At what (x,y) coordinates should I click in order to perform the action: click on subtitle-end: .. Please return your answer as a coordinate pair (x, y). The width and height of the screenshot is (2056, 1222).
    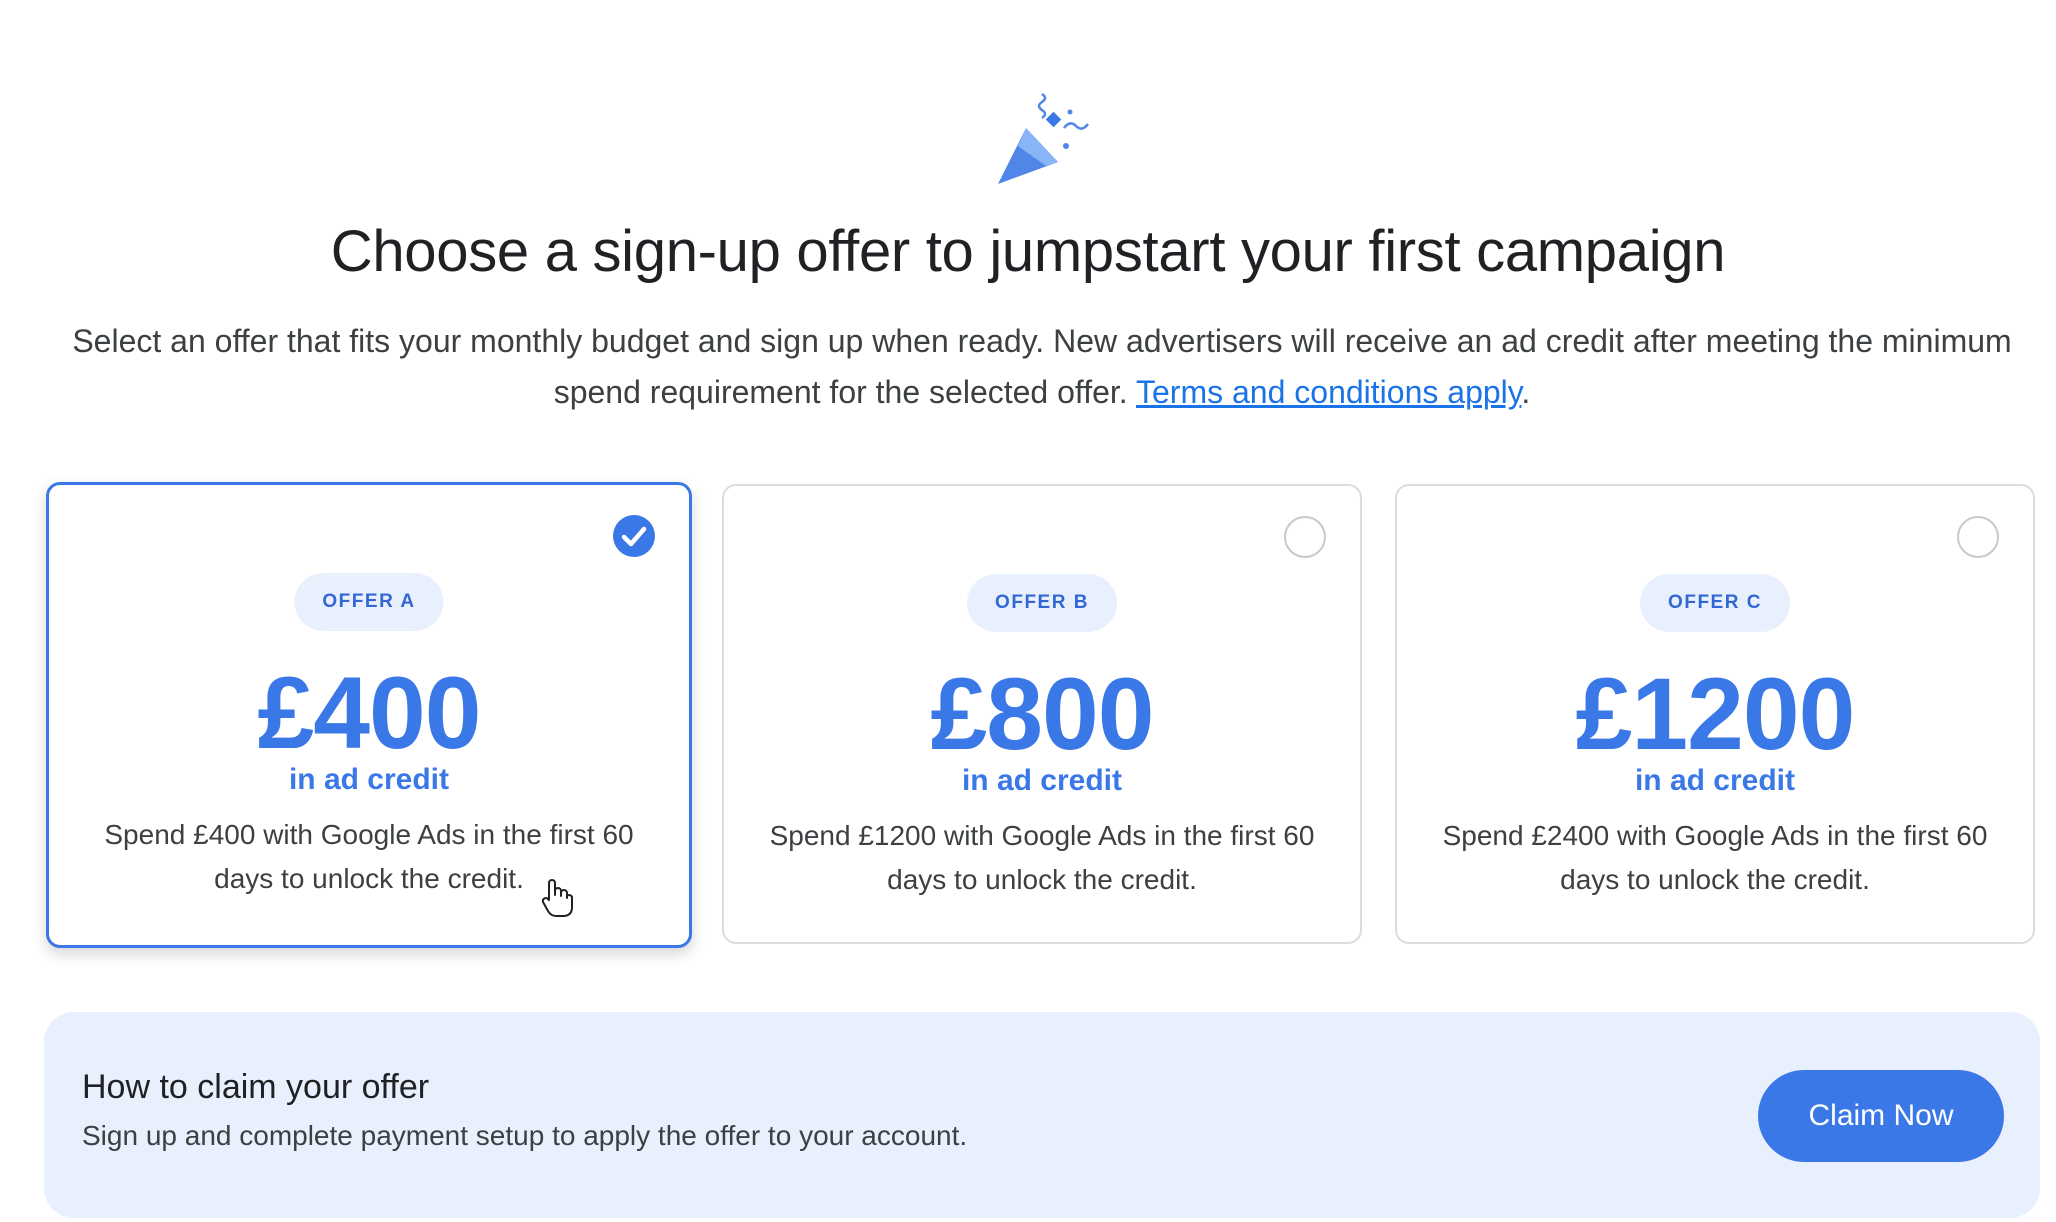
    Looking at the image, I should click on (1526, 392).